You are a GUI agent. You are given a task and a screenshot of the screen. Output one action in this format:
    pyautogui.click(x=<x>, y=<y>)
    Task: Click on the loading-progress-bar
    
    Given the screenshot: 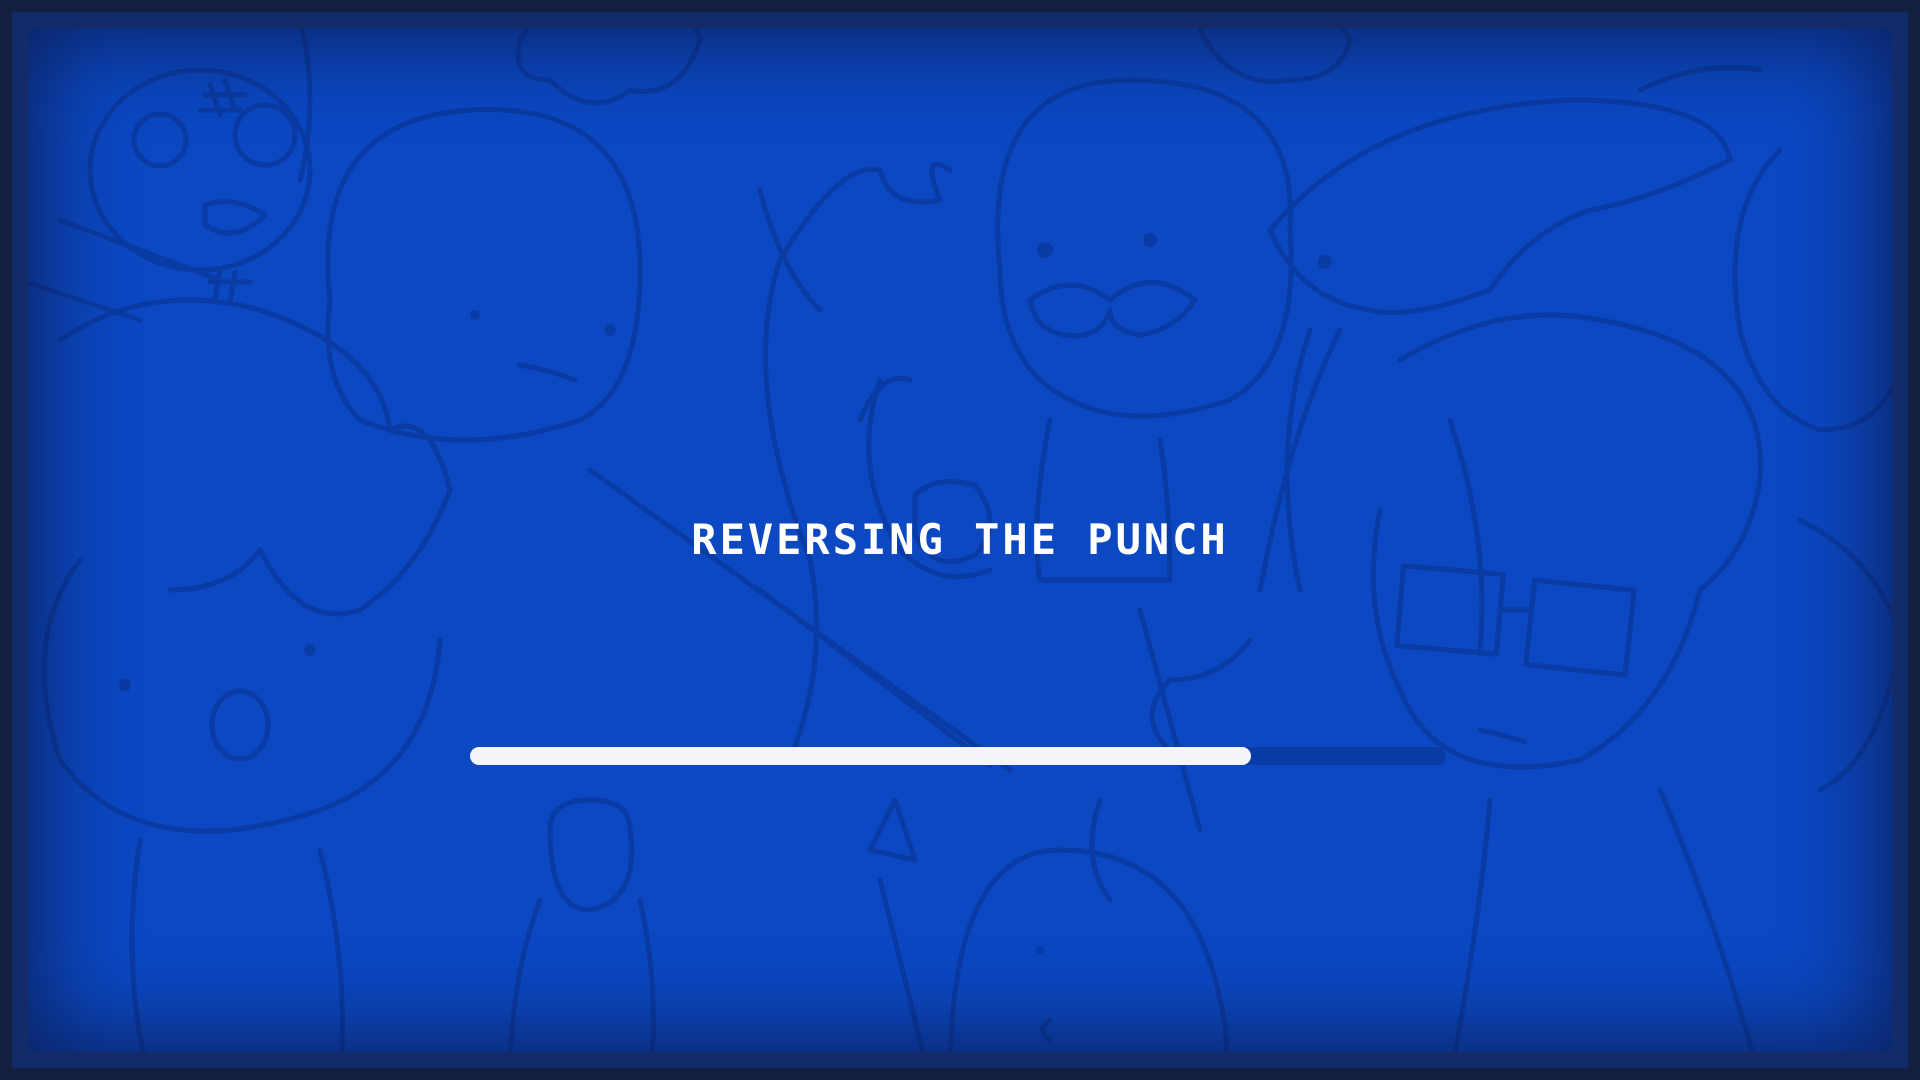 What is the action you would take?
    pyautogui.click(x=958, y=756)
    